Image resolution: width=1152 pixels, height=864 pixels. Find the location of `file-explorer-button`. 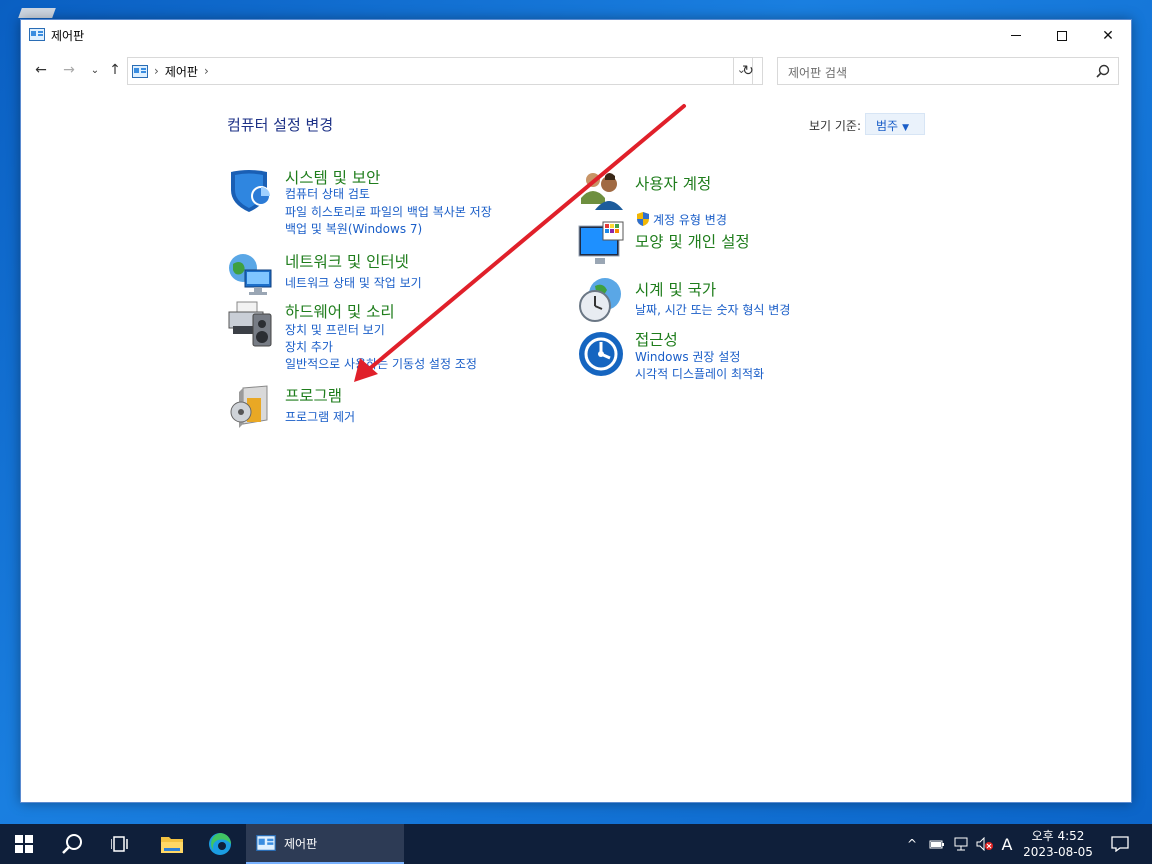

file-explorer-button is located at coordinates (172, 844).